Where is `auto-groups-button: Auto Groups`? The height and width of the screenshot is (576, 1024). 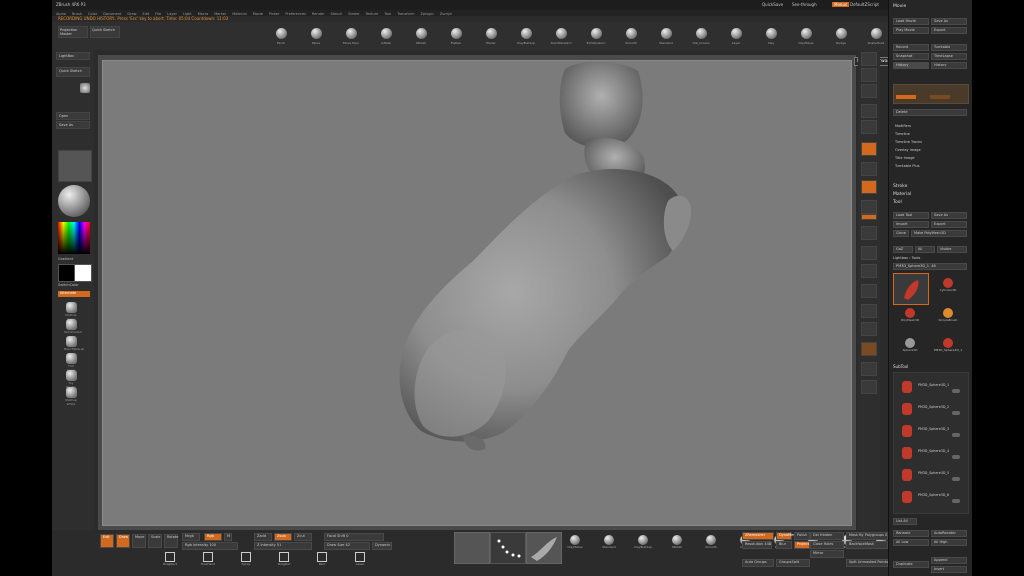
auto-groups-button: Auto Groups is located at coordinates (758, 563).